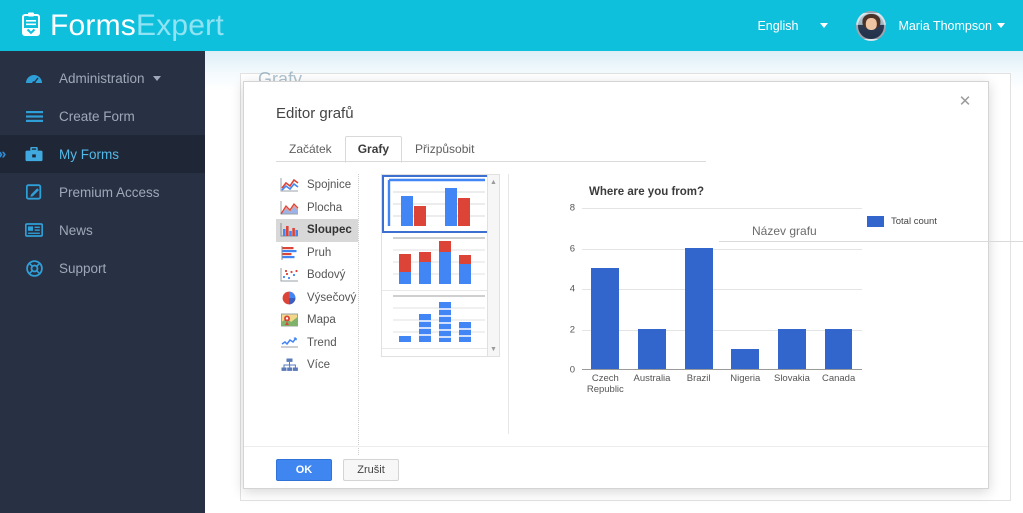  I want to click on sidebar-item-premium-access: Premium Access, so click(102, 192).